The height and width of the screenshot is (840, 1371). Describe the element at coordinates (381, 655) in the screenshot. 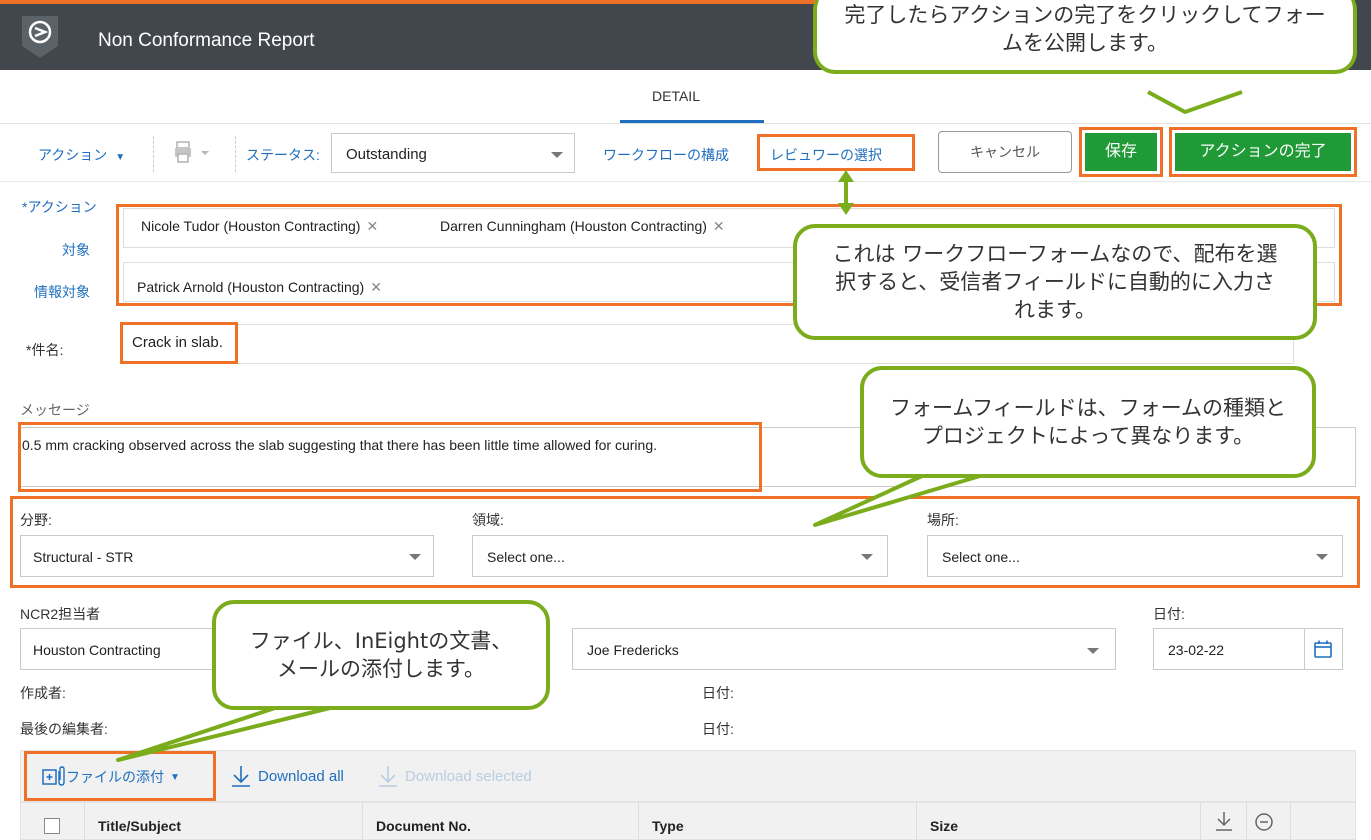

I see `callout-attachments: ファイル、InEightの文書、メールの添付します。` at that location.